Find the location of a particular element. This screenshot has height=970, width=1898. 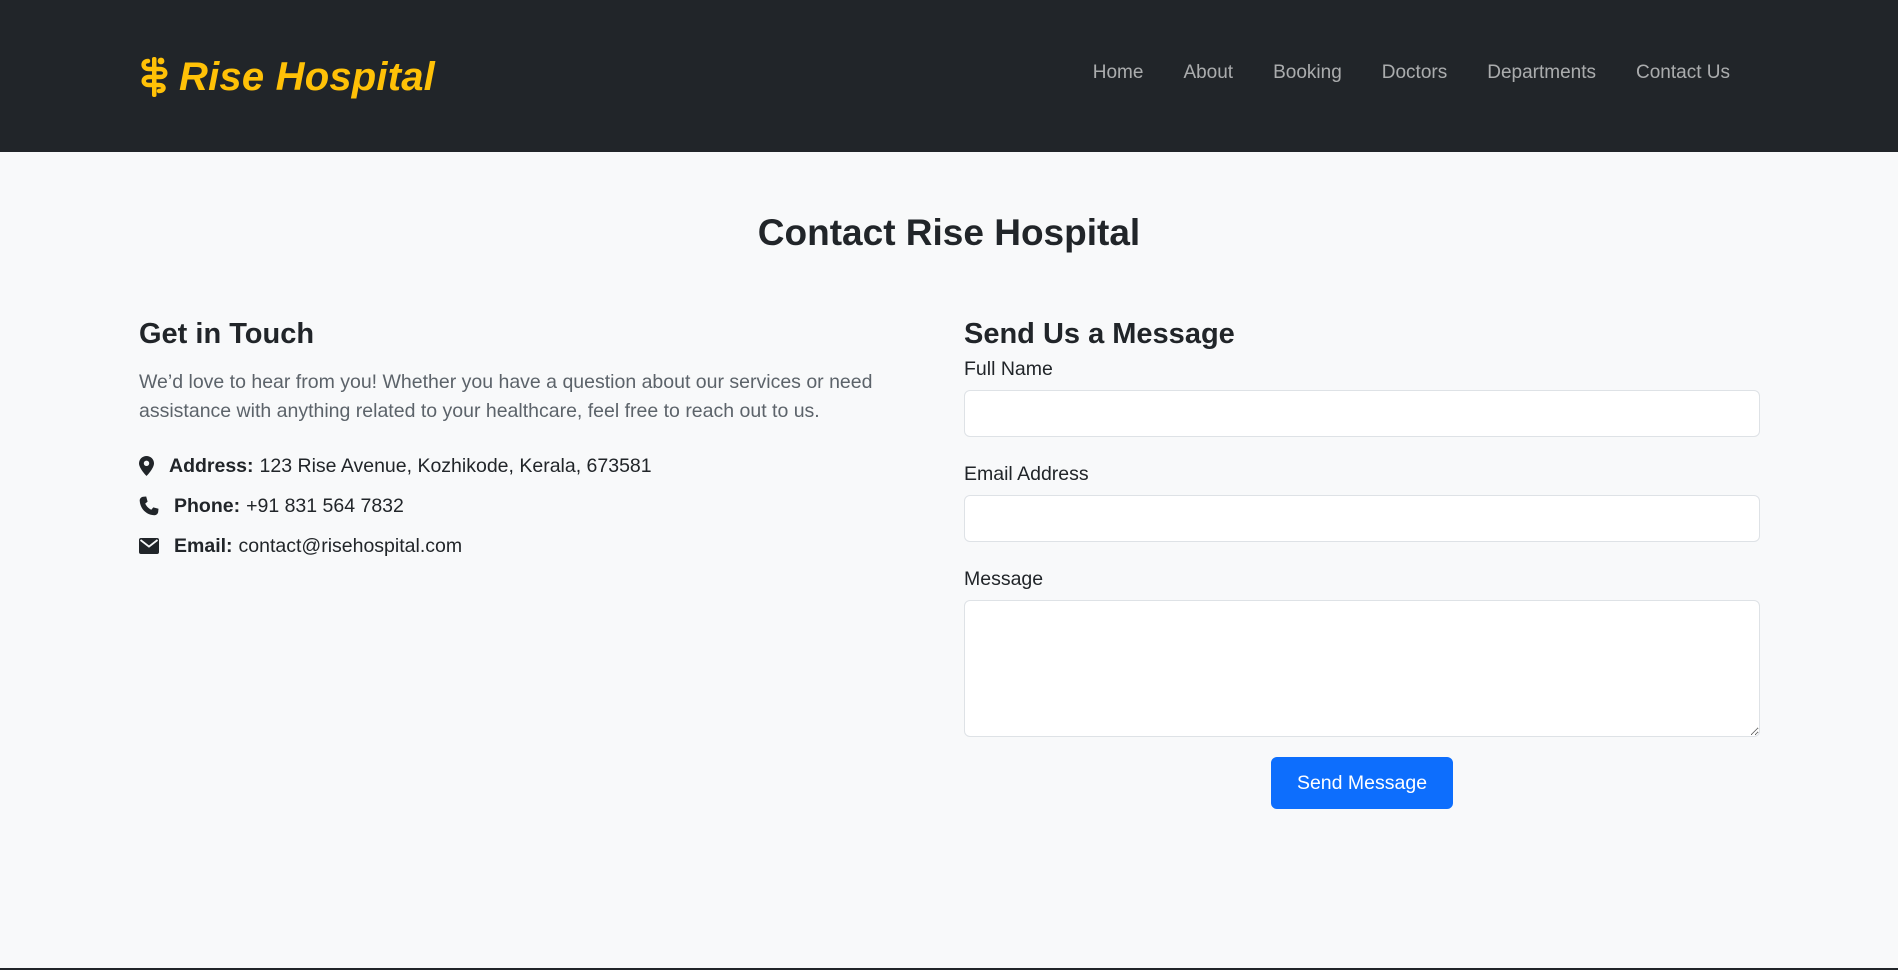

email-value: contact@risehospital.com is located at coordinates (351, 546).